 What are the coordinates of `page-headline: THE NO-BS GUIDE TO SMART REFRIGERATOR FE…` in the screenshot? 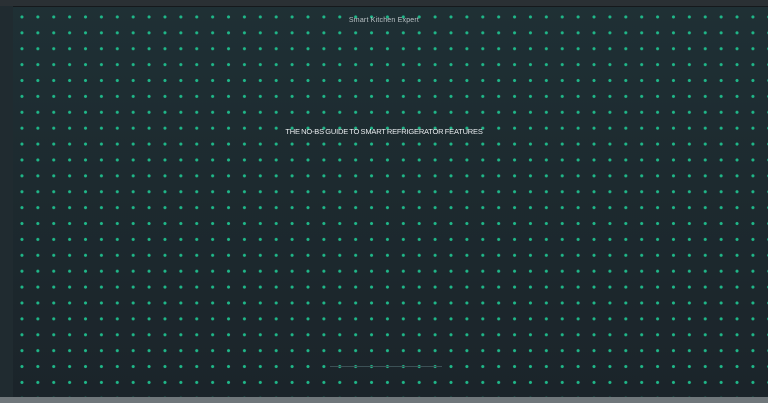 It's located at (384, 131).